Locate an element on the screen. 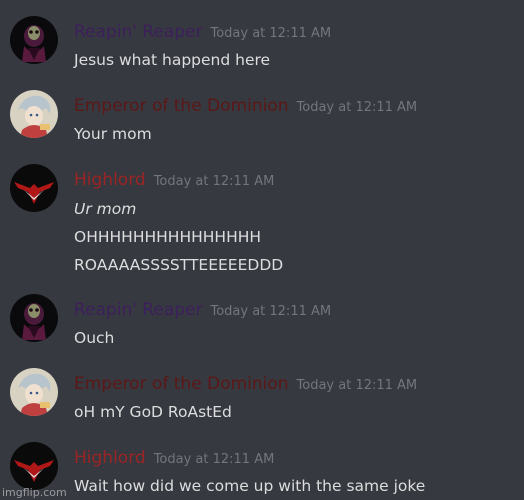 The width and height of the screenshot is (524, 500). message-text: Ur mom is located at coordinates (105, 209).